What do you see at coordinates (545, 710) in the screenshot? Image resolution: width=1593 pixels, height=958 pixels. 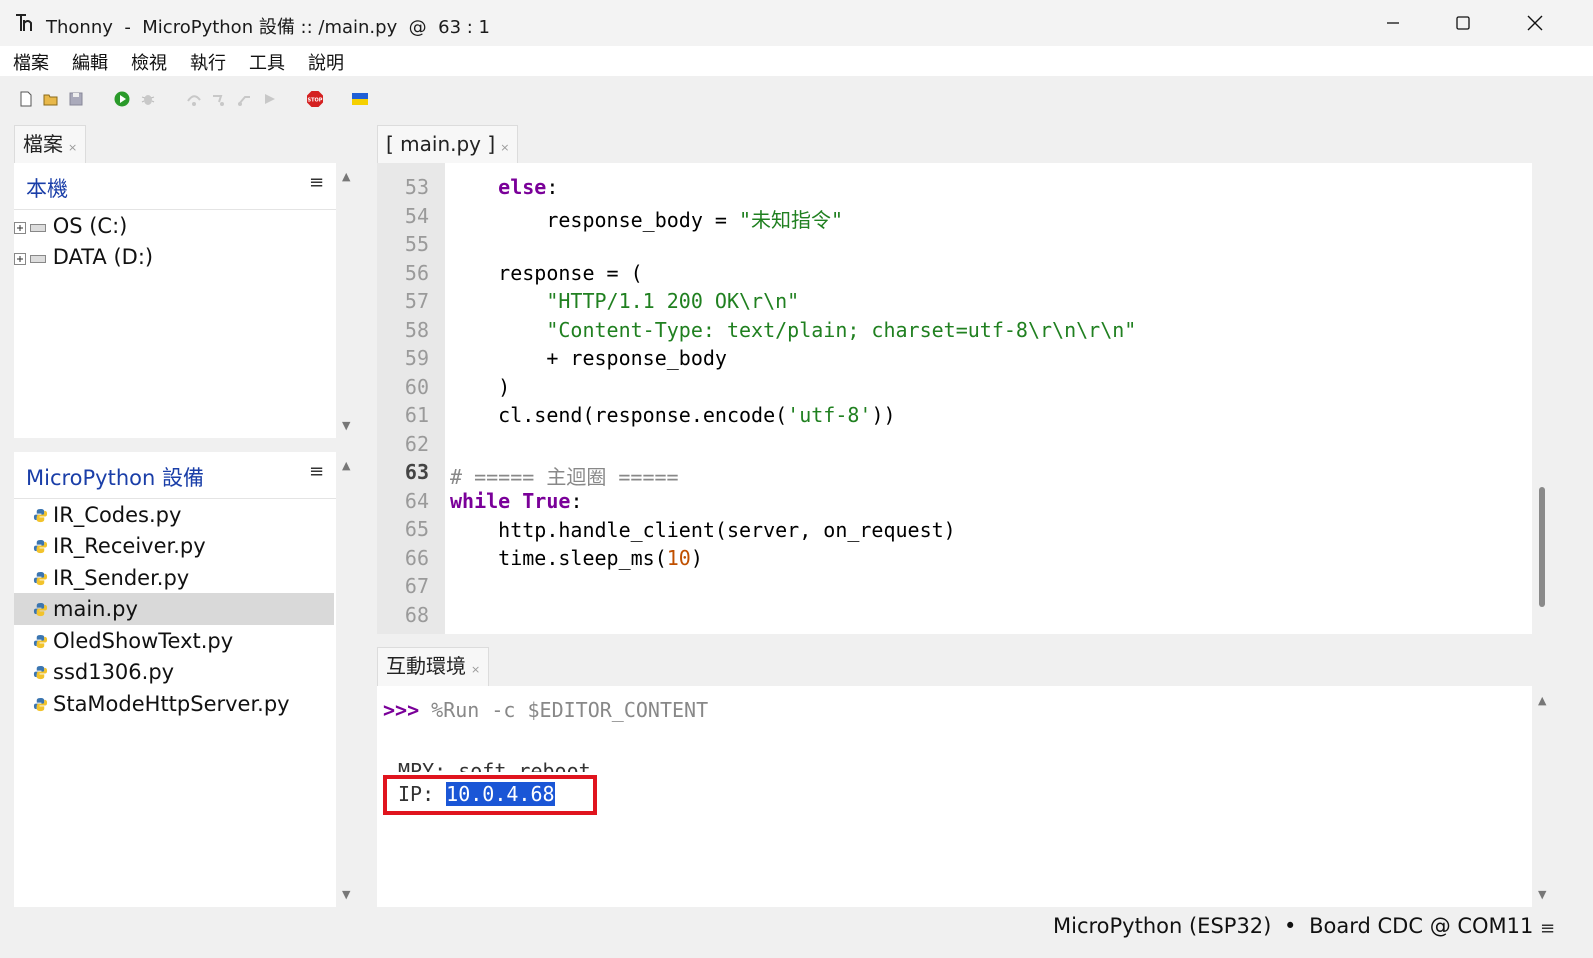 I see `shell-command-line: >>> %Run -c $EDITOR_CONTENT` at bounding box center [545, 710].